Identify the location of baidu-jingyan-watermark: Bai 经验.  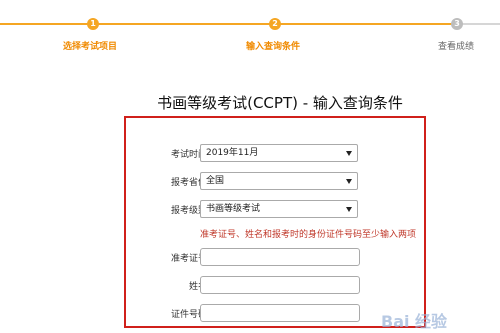
(414, 321).